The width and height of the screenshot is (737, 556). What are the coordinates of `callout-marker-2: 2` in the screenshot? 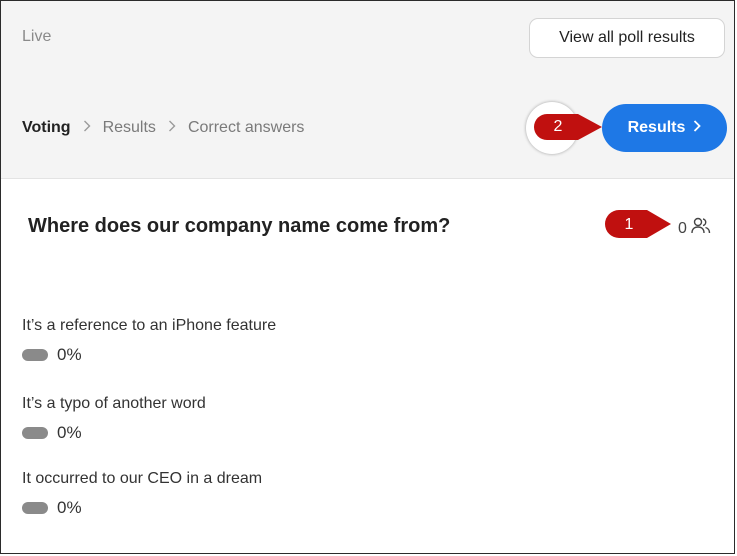 It's located at (570, 127).